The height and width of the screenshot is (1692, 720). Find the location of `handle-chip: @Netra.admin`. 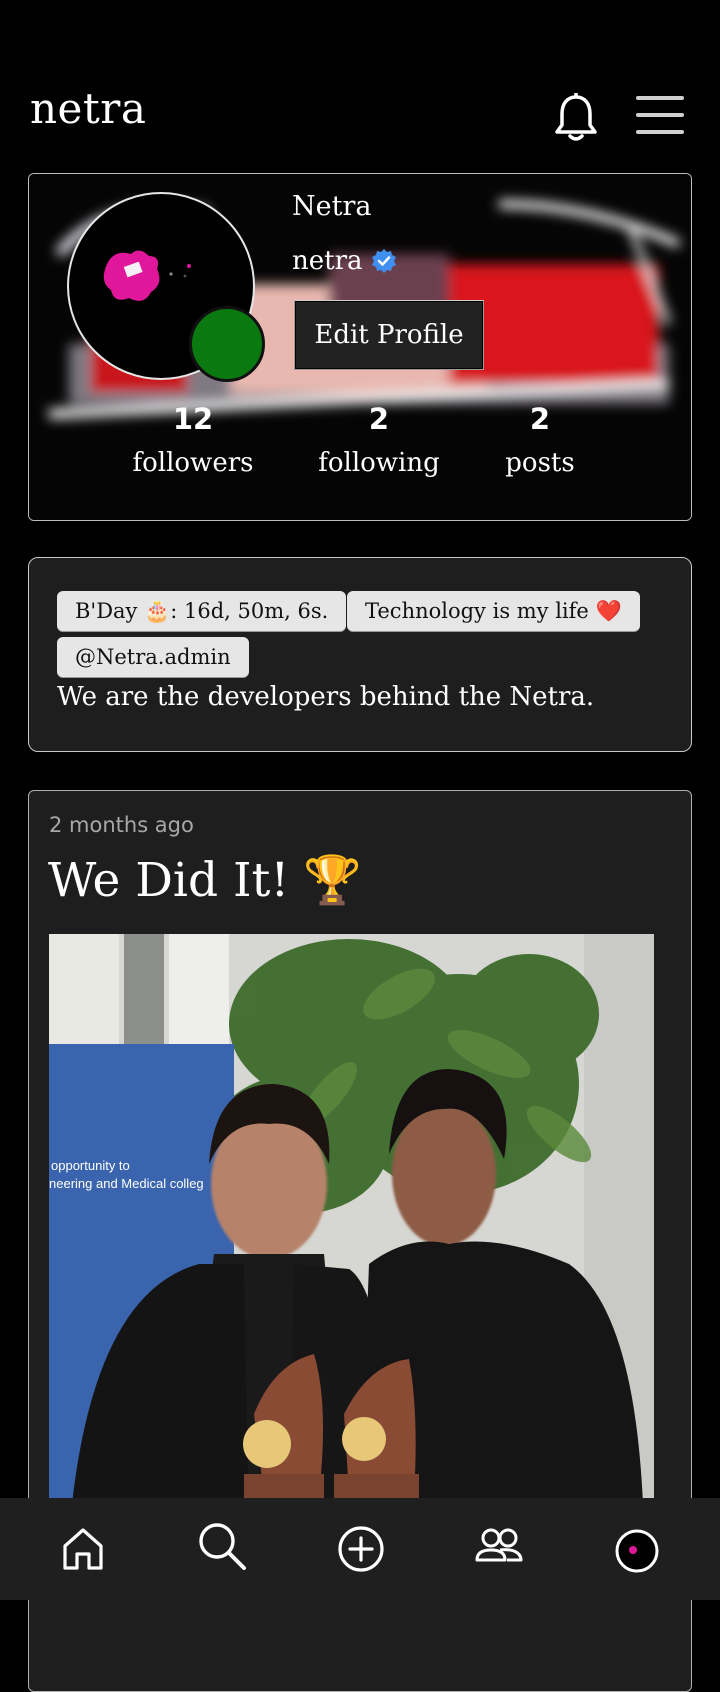

handle-chip: @Netra.admin is located at coordinates (153, 657).